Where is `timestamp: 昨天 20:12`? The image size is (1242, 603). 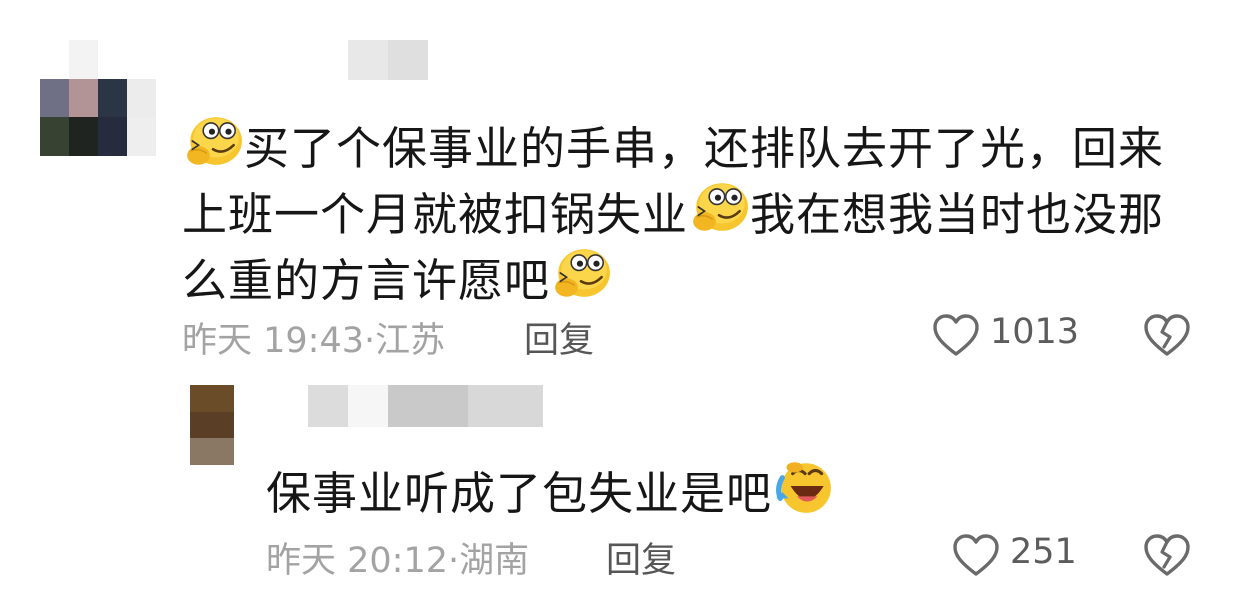 timestamp: 昨天 20:12 is located at coordinates (357, 561).